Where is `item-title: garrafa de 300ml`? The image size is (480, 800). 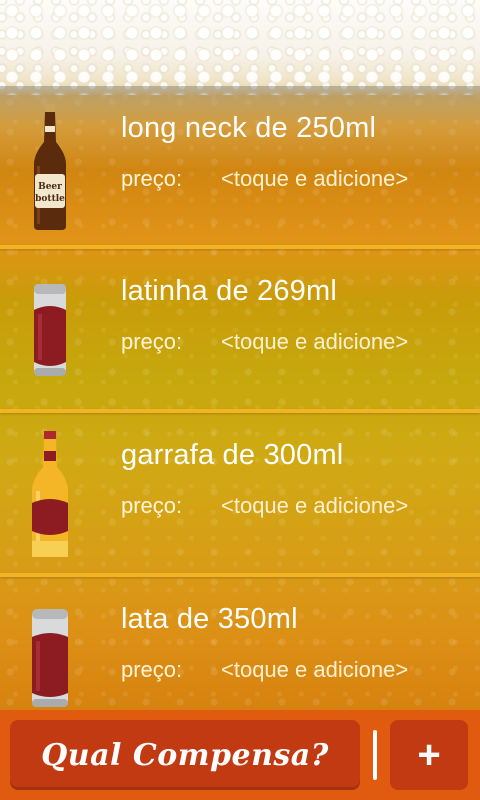
item-title: garrafa de 300ml is located at coordinates (232, 455).